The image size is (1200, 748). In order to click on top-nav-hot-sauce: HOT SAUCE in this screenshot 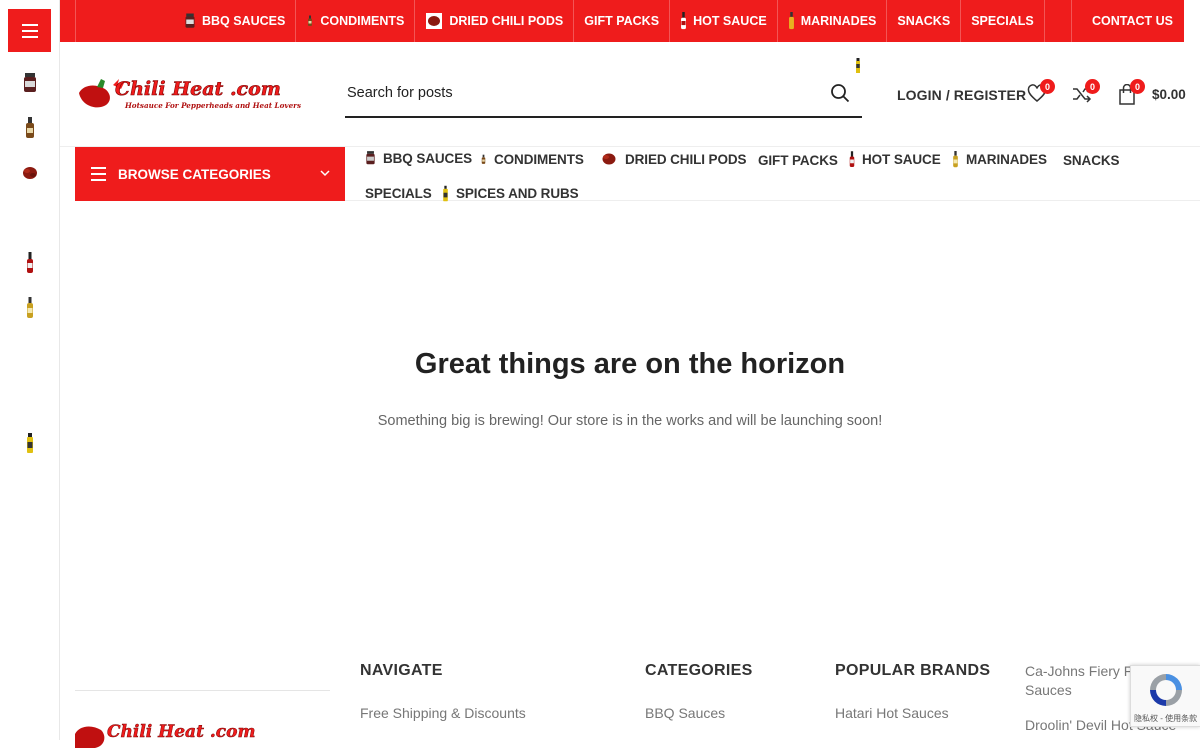, I will do `click(724, 21)`.